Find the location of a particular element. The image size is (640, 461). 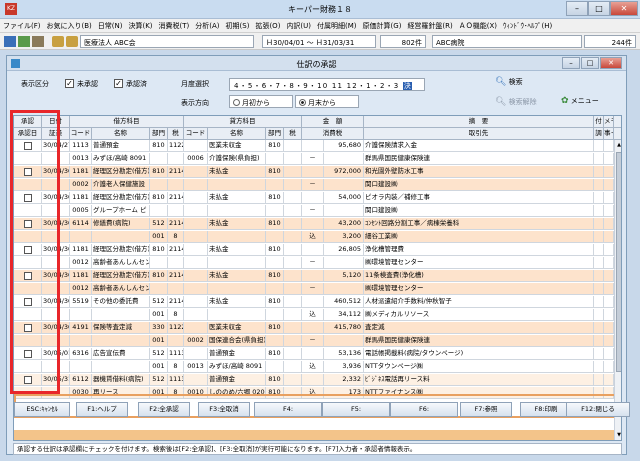

vertical-scrollbar: ▲ ▼ is located at coordinates (617, 290).